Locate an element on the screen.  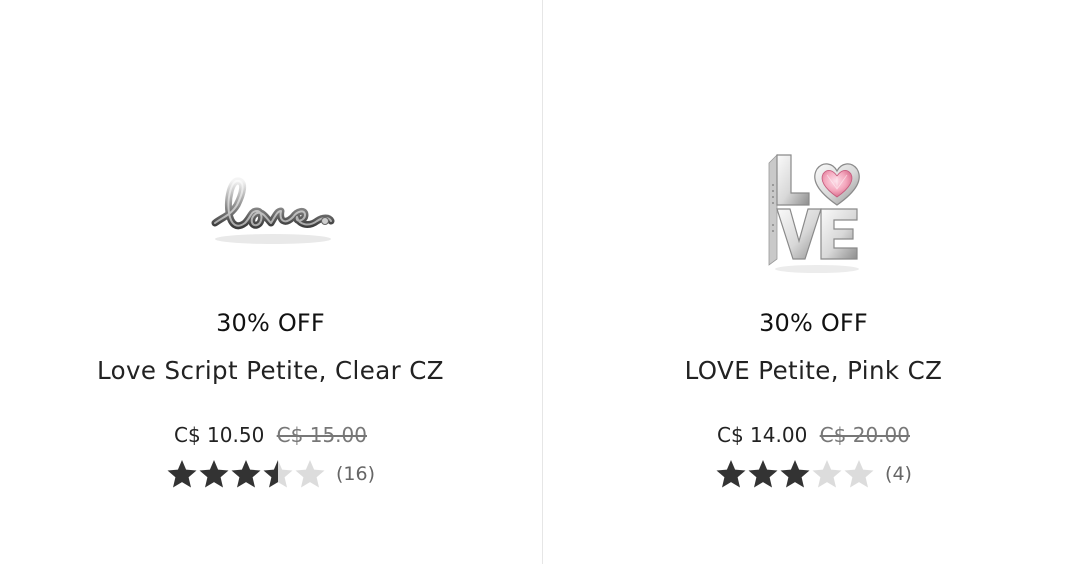
love-script-charm-icon is located at coordinates (272, 210).